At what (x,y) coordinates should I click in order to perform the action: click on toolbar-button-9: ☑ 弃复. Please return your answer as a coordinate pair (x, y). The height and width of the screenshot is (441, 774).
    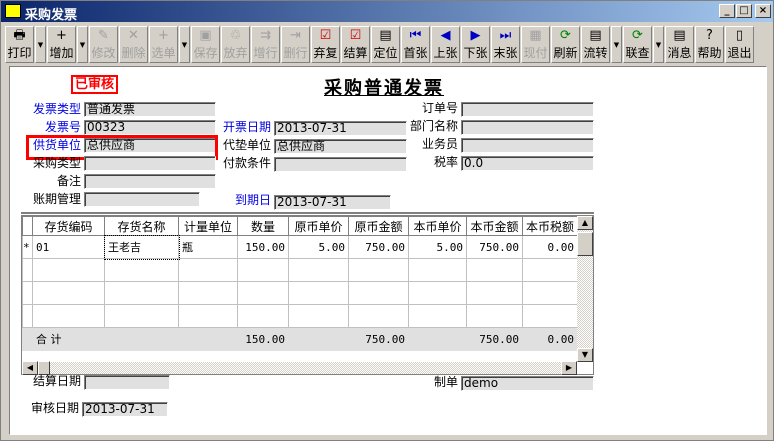
    Looking at the image, I should click on (325, 44).